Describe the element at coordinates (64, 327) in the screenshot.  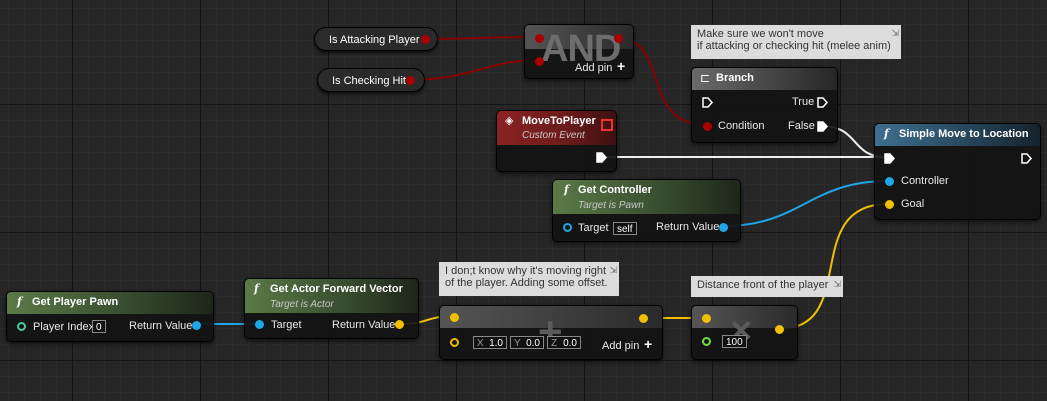
I see `player-index-label: Player Index` at that location.